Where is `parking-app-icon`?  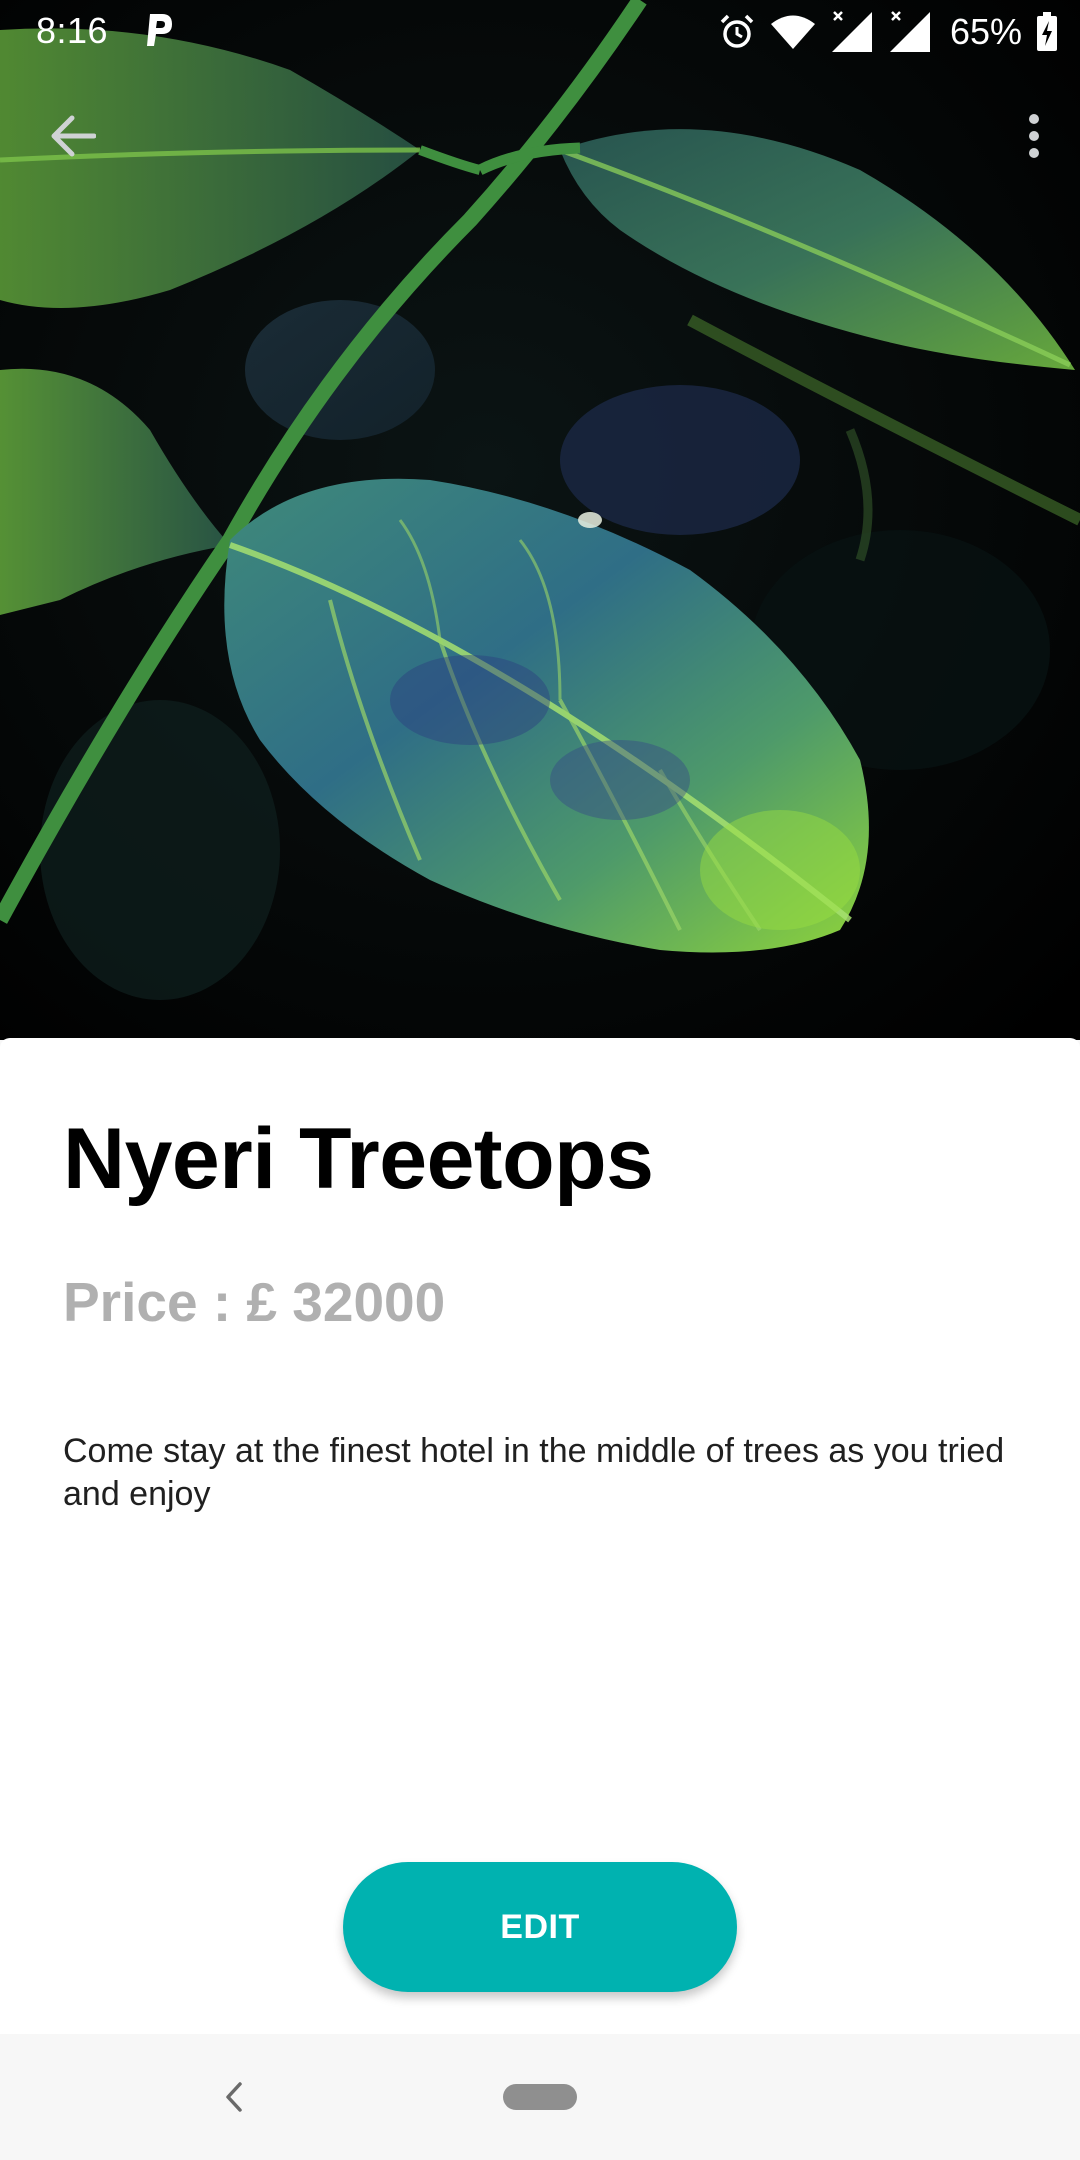 parking-app-icon is located at coordinates (159, 30).